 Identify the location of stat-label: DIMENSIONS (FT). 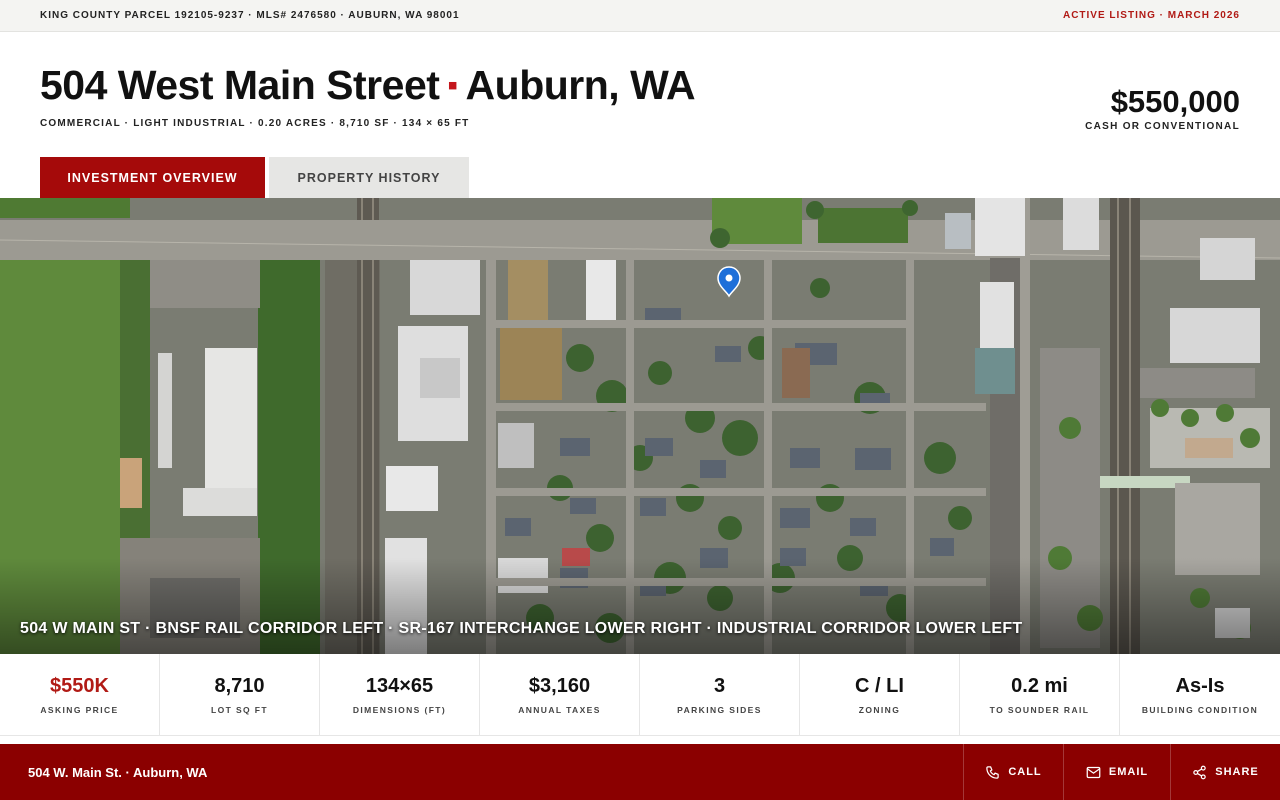
(399, 710).